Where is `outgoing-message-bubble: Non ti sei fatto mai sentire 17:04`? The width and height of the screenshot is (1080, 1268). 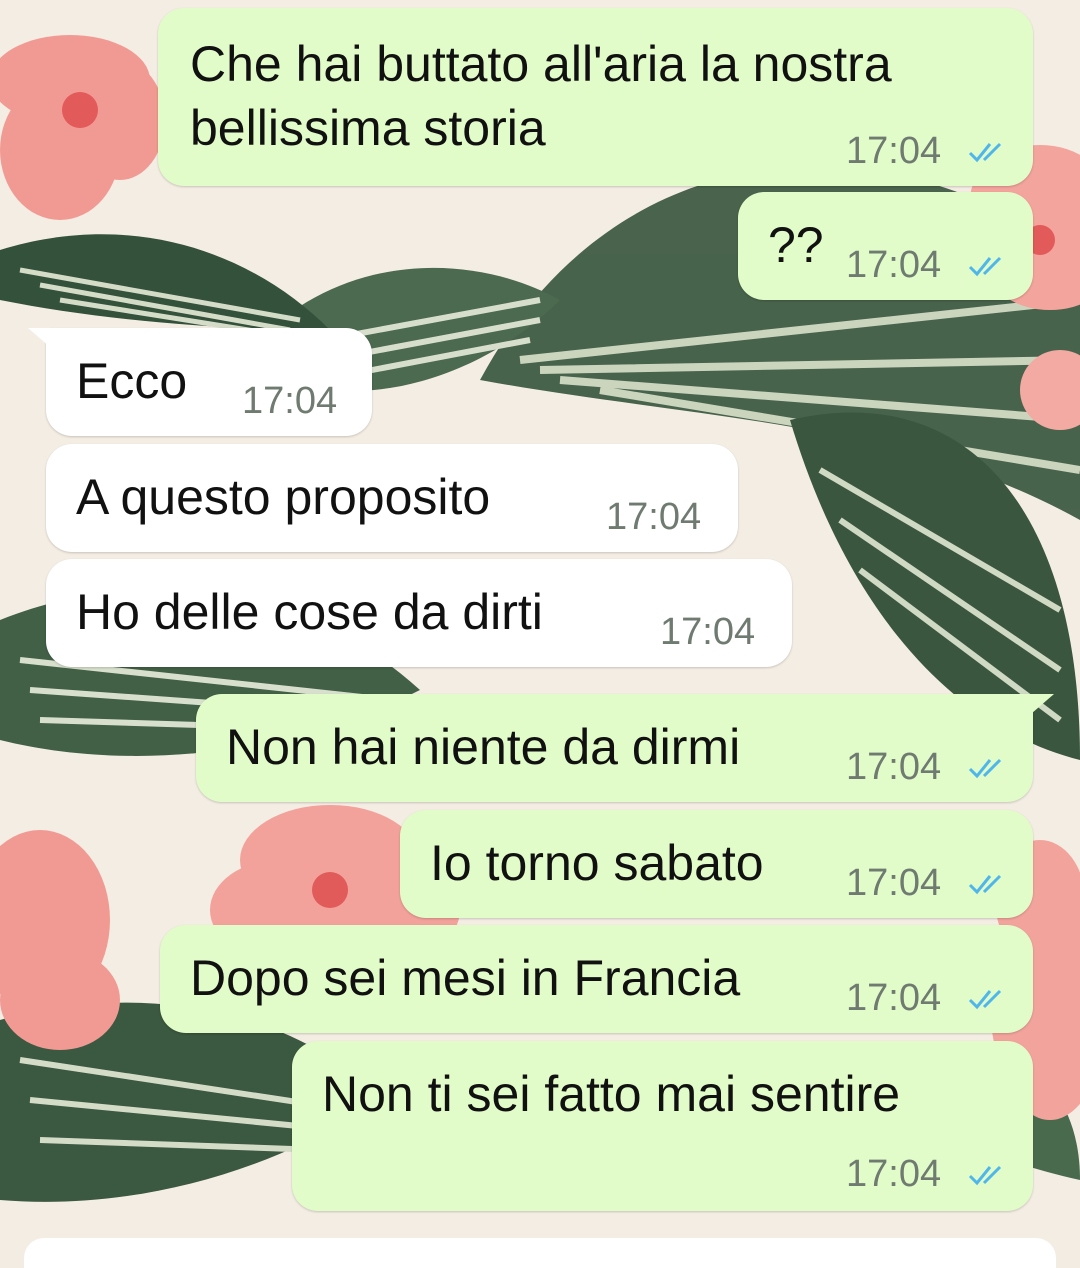 outgoing-message-bubble: Non ti sei fatto mai sentire 17:04 is located at coordinates (662, 1126).